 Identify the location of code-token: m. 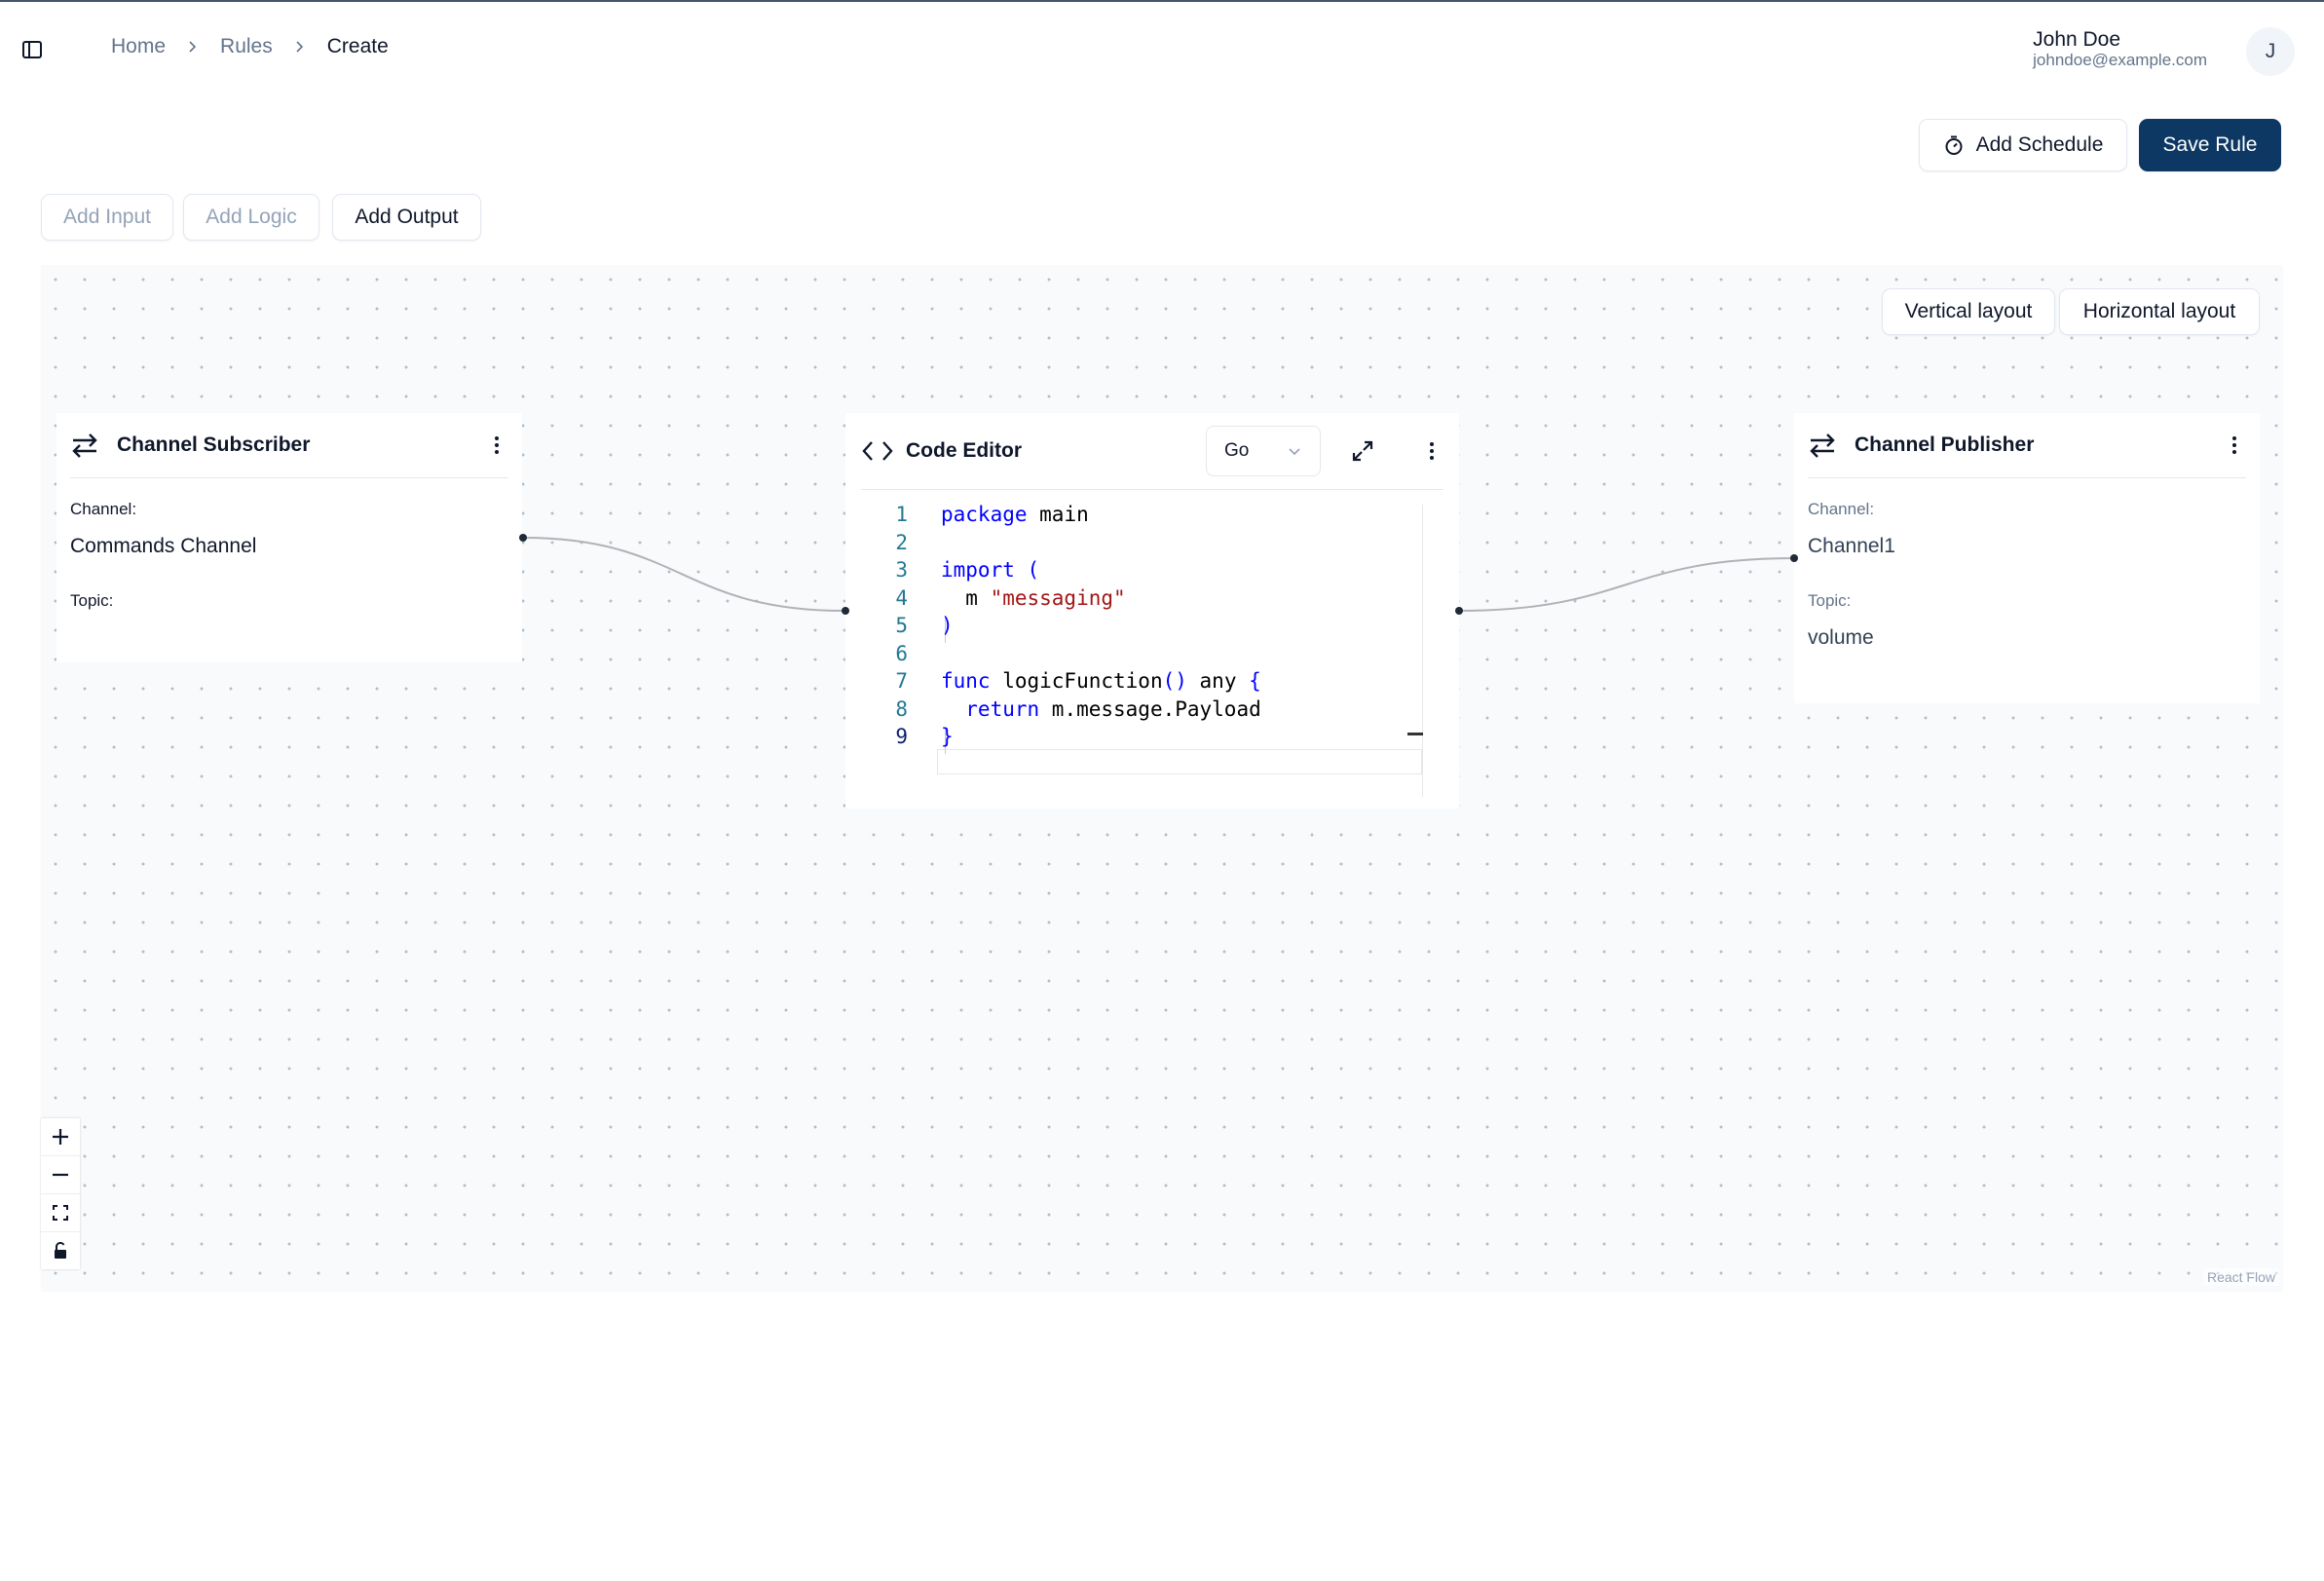
(966, 597).